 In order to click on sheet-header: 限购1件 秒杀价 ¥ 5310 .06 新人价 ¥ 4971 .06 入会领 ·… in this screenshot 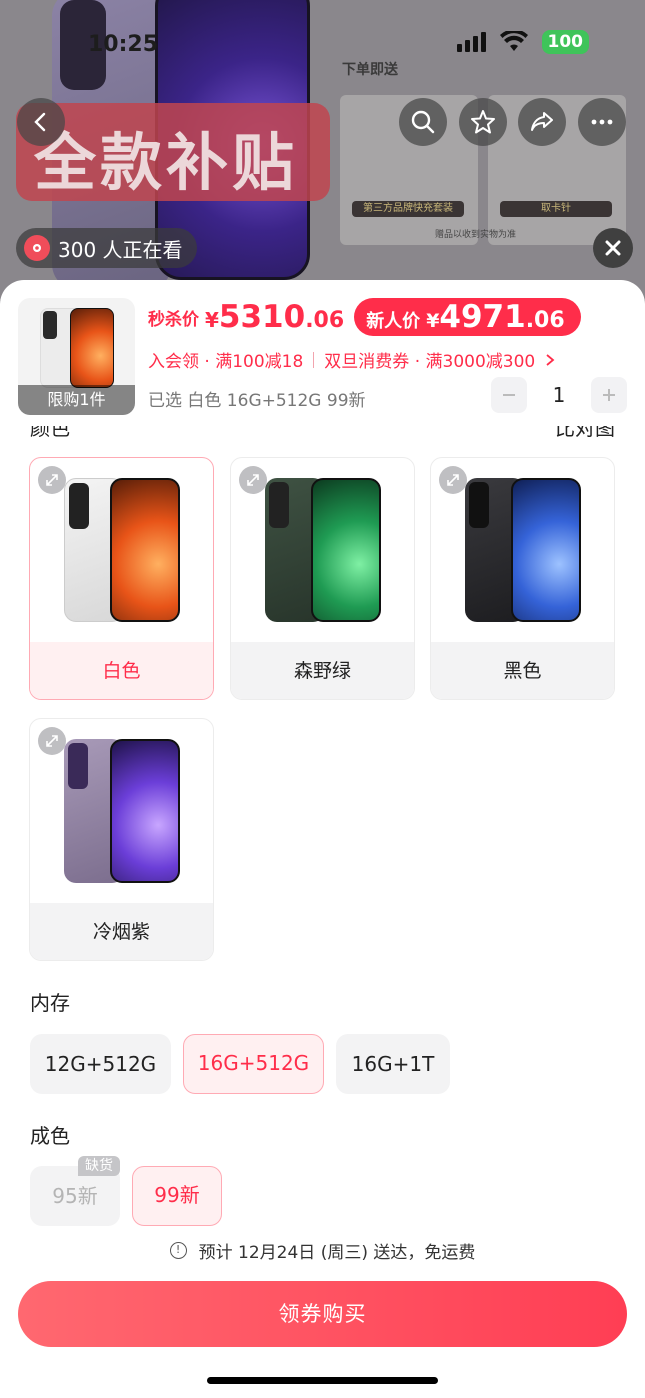, I will do `click(322, 353)`.